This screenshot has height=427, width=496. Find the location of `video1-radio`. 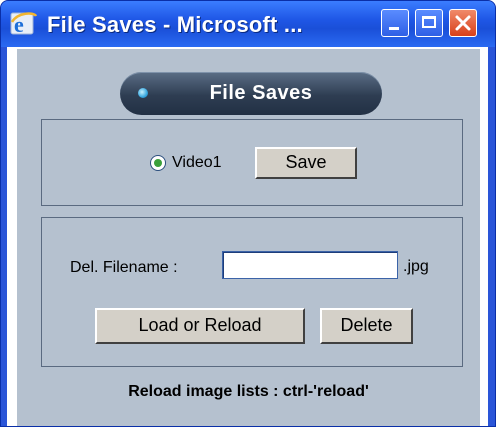

video1-radio is located at coordinates (158, 163).